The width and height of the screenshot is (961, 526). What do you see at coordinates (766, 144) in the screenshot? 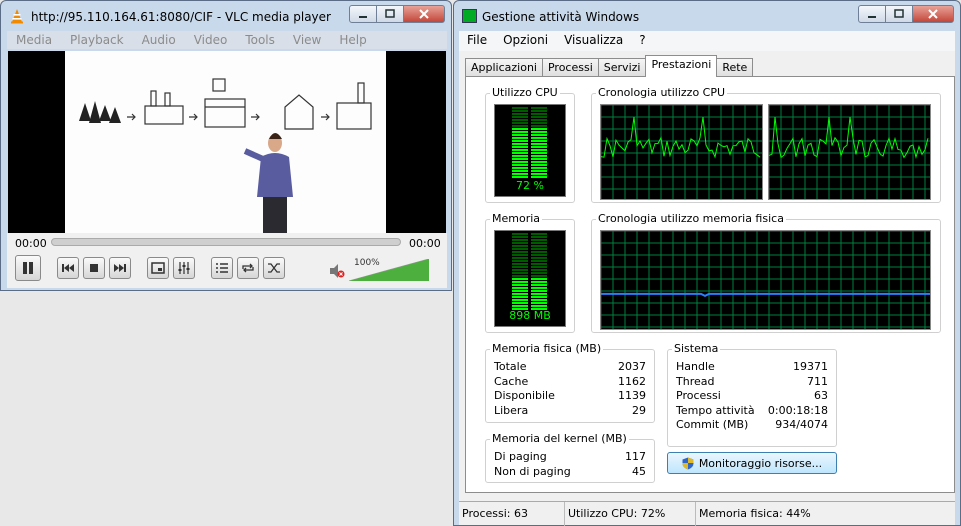
I see `cpu-history-group: Cronologia utilizzo CPU` at bounding box center [766, 144].